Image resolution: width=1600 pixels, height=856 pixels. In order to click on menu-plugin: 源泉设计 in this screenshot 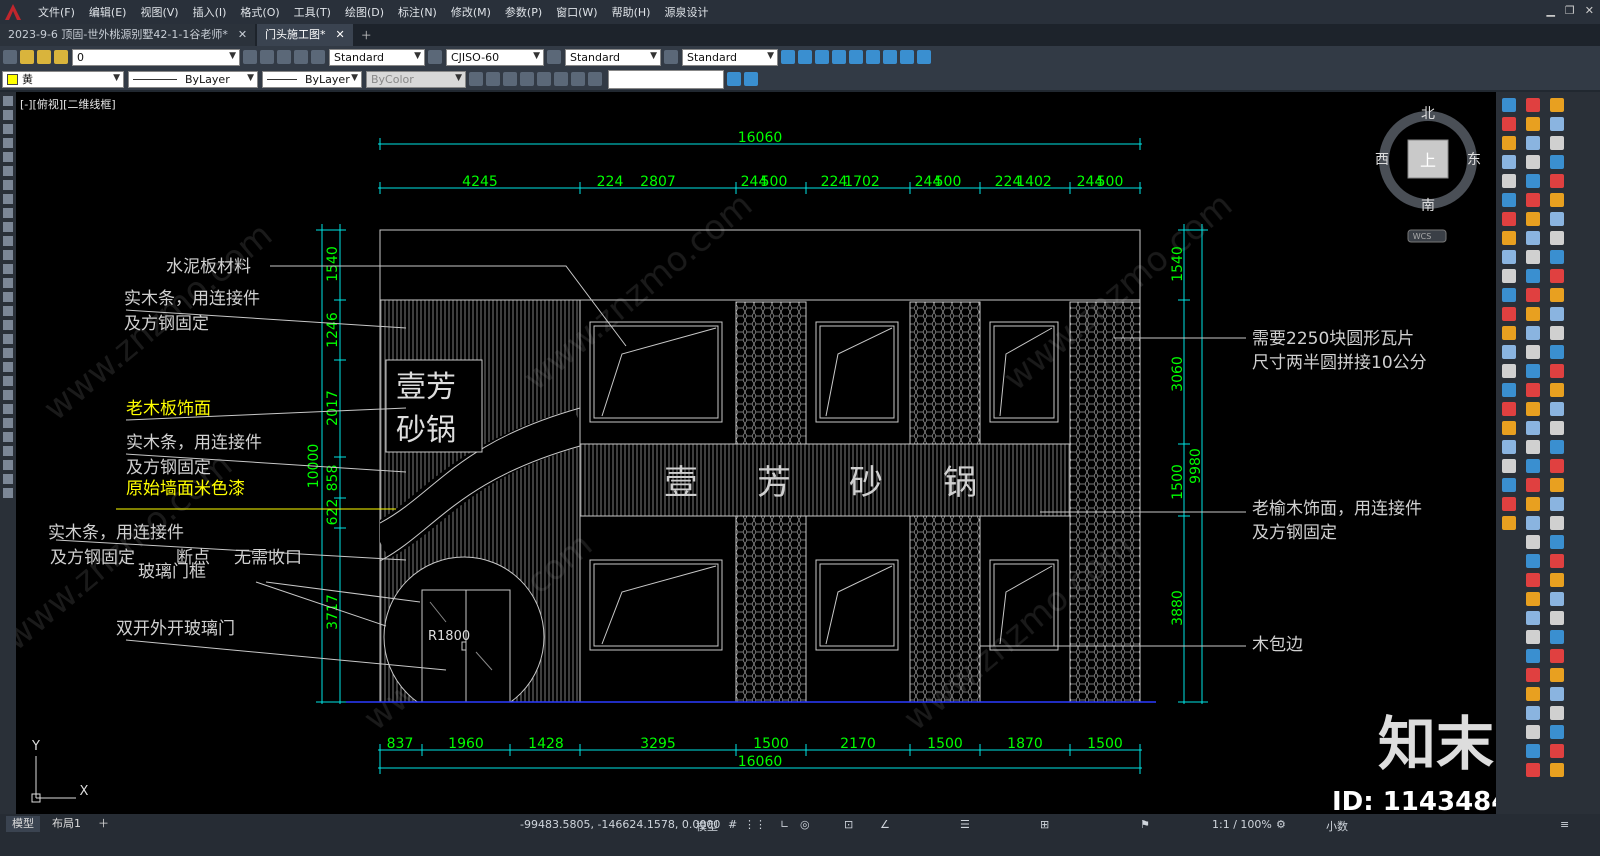, I will do `click(686, 12)`.